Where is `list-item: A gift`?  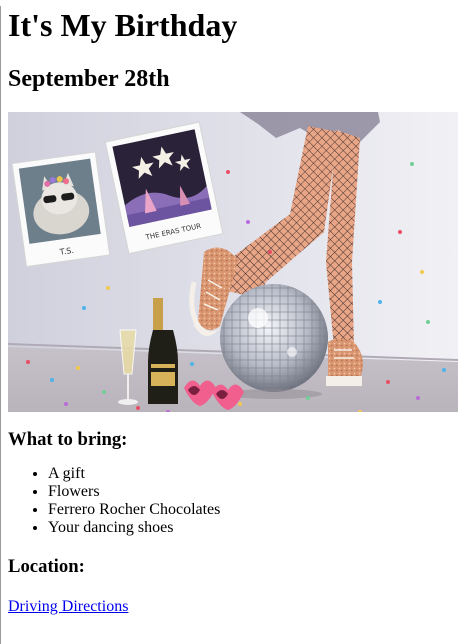 list-item: A gift is located at coordinates (260, 474).